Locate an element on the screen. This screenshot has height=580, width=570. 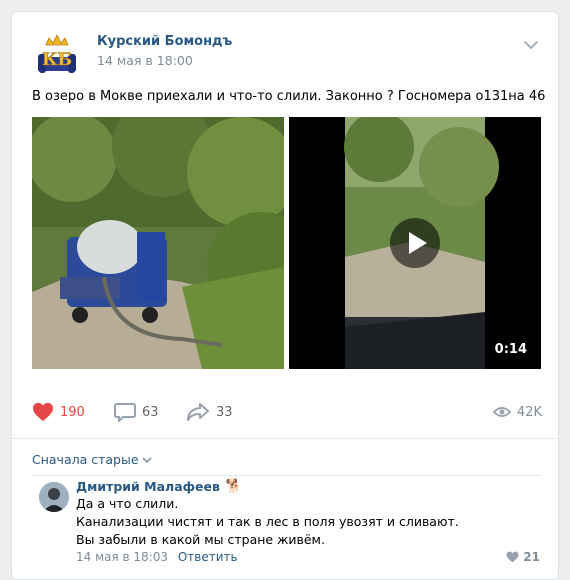
section-divider is located at coordinates (285, 438).